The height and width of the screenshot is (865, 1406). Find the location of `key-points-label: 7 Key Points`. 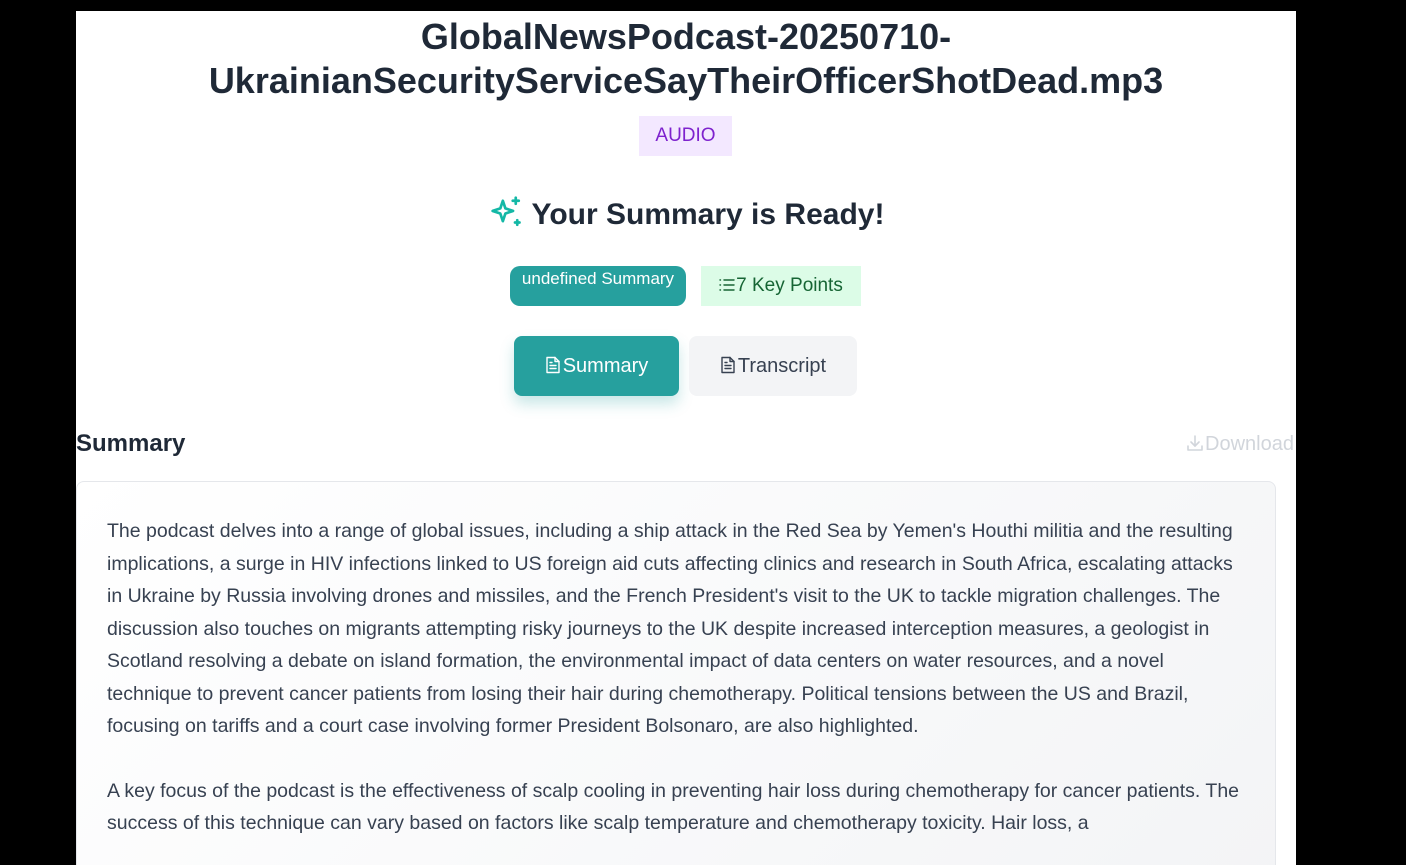

key-points-label: 7 Key Points is located at coordinates (789, 285).